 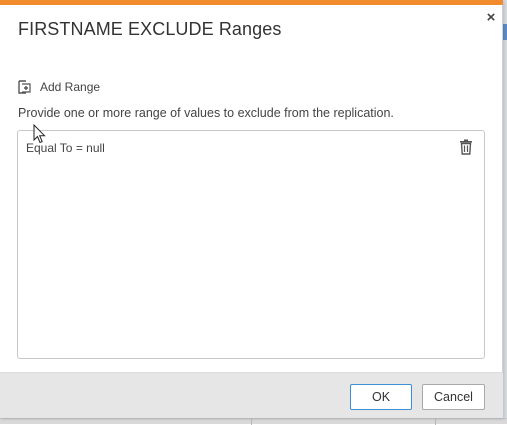 What do you see at coordinates (505, 212) in the screenshot?
I see `background-right-strip` at bounding box center [505, 212].